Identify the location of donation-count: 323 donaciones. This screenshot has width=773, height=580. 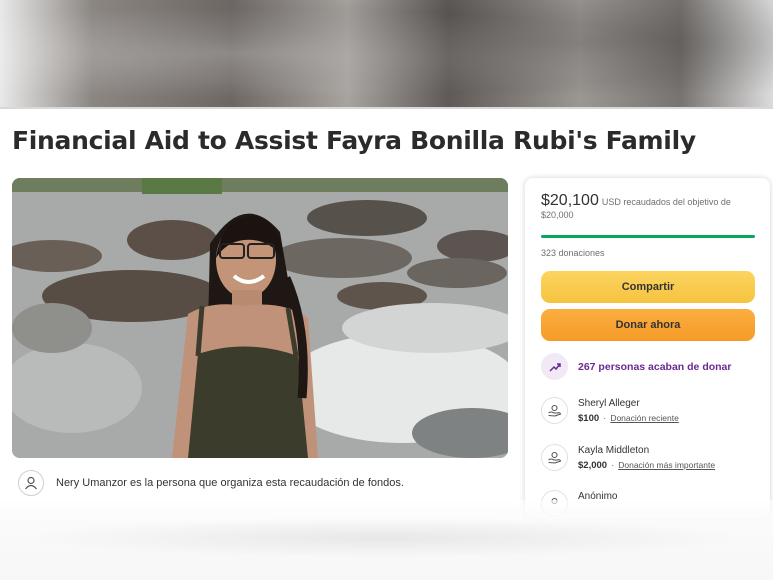
(573, 253).